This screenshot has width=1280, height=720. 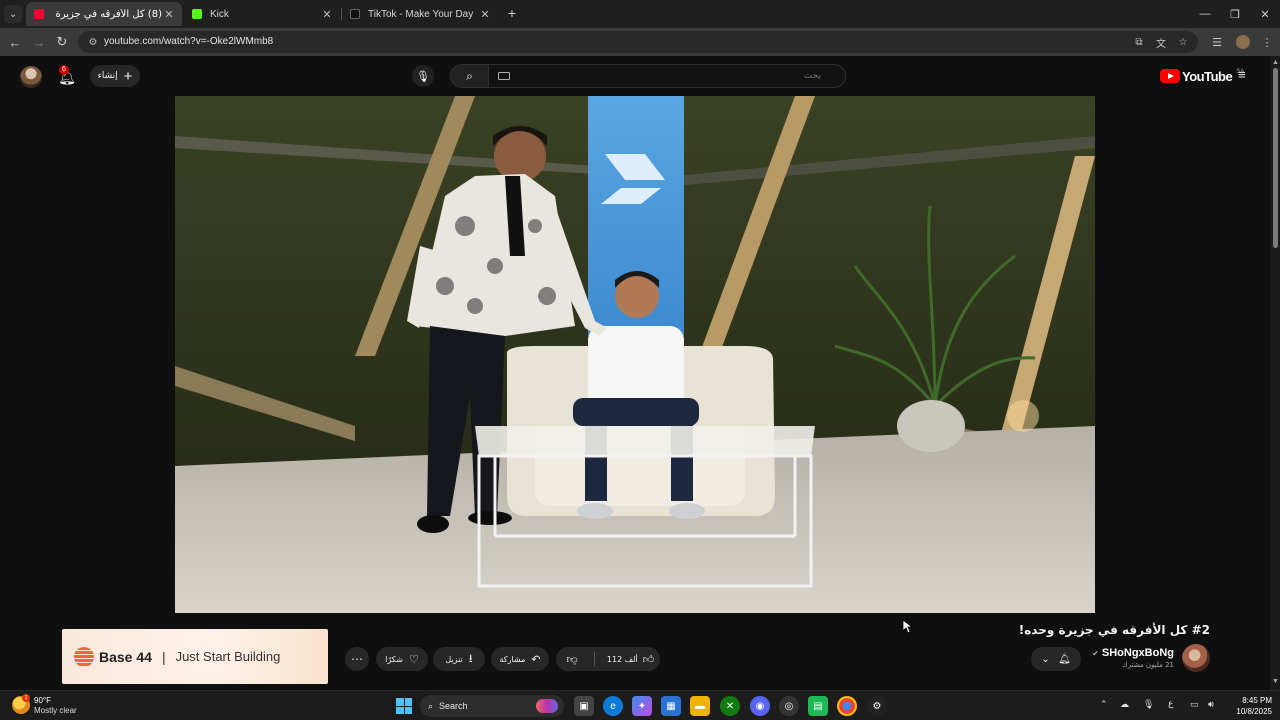 What do you see at coordinates (1170, 704) in the screenshot?
I see `input-language: ع` at bounding box center [1170, 704].